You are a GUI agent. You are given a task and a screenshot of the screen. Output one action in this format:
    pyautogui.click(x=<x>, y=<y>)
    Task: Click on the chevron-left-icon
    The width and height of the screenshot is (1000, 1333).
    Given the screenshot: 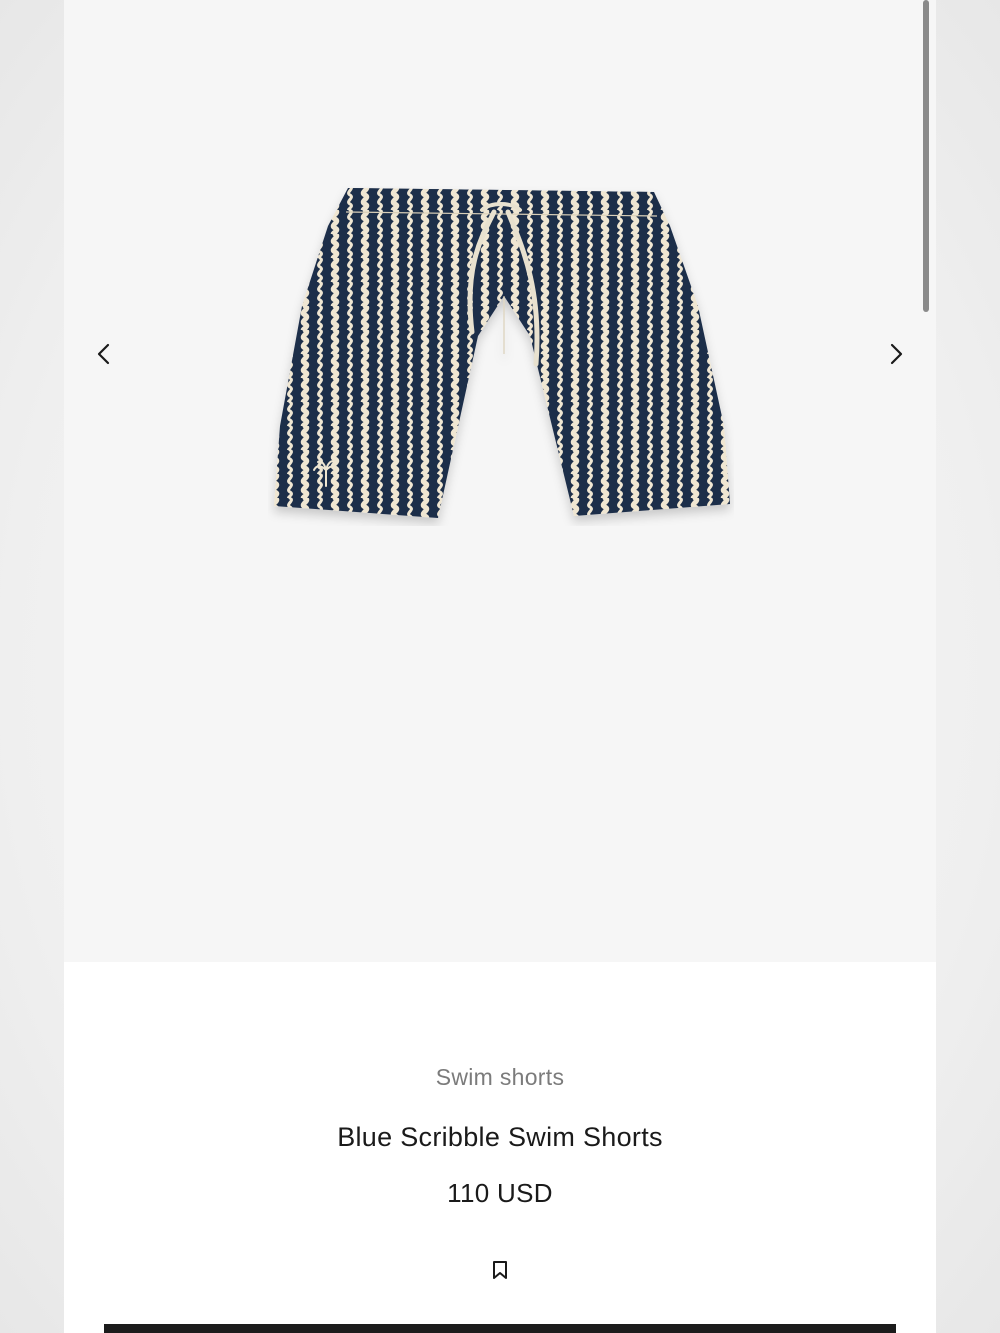 What is the action you would take?
    pyautogui.click(x=103, y=354)
    